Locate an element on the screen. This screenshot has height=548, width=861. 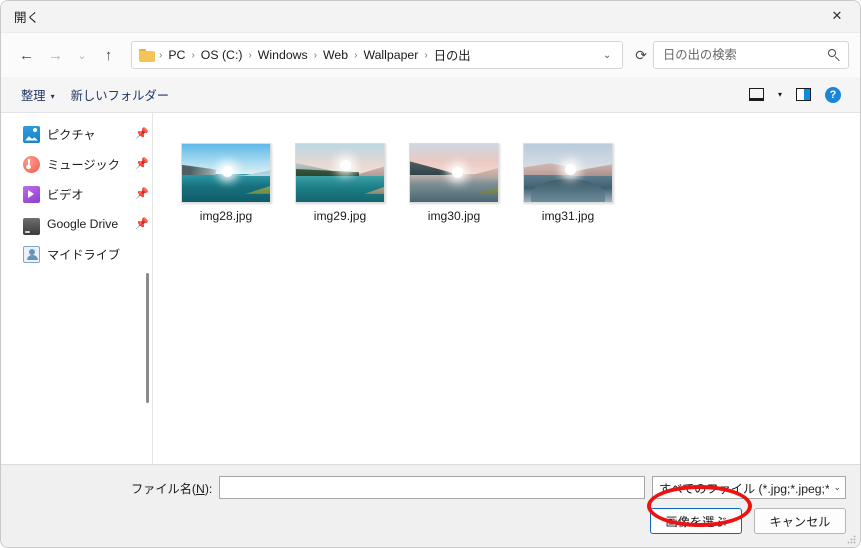
sidebar-item-label: マイドライブ is located at coordinates (84, 255).